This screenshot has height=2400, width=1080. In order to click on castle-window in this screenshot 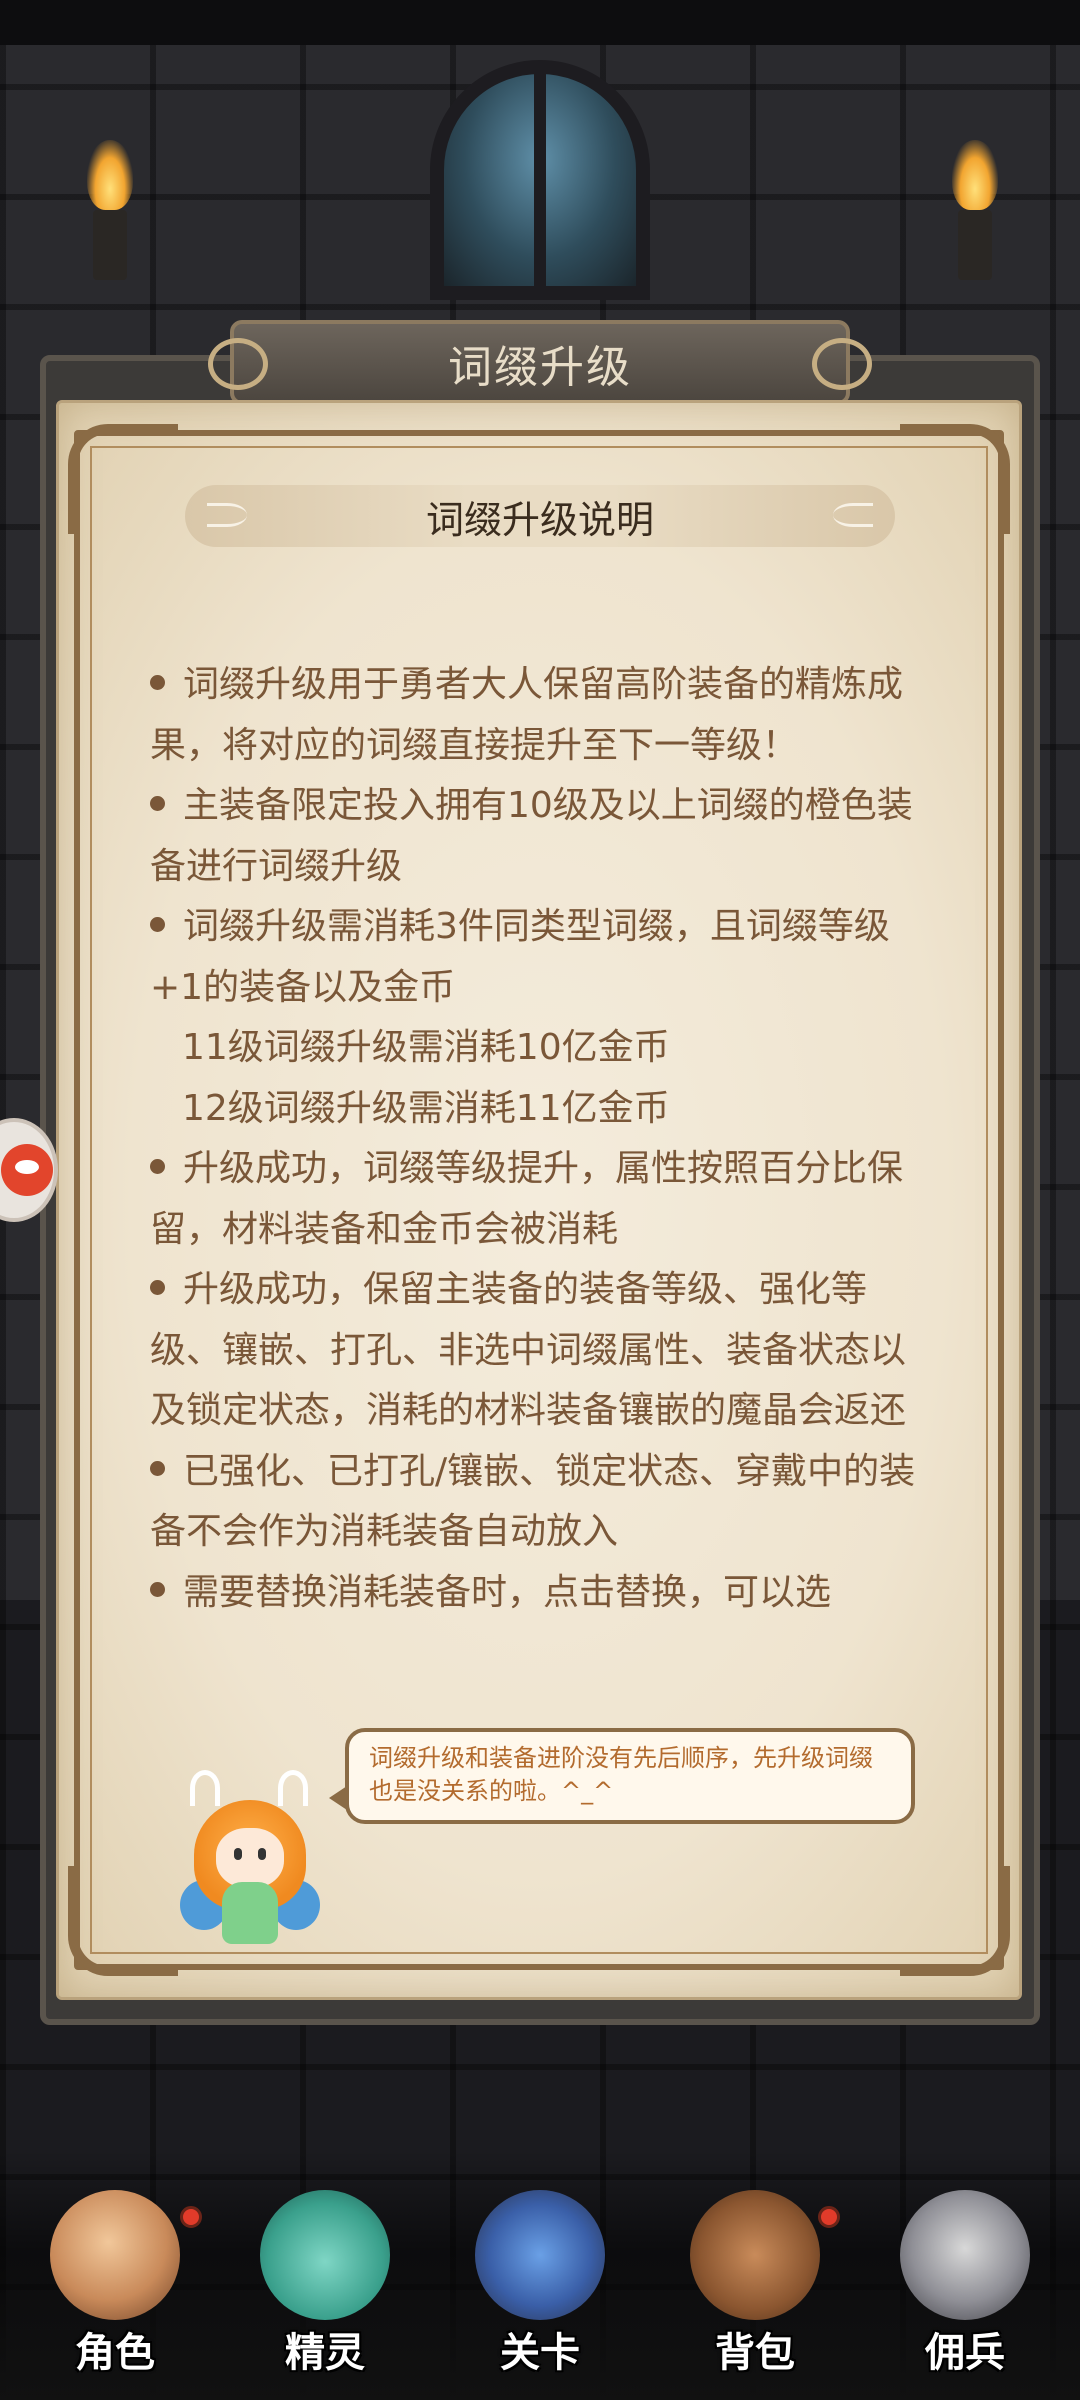, I will do `click(540, 180)`.